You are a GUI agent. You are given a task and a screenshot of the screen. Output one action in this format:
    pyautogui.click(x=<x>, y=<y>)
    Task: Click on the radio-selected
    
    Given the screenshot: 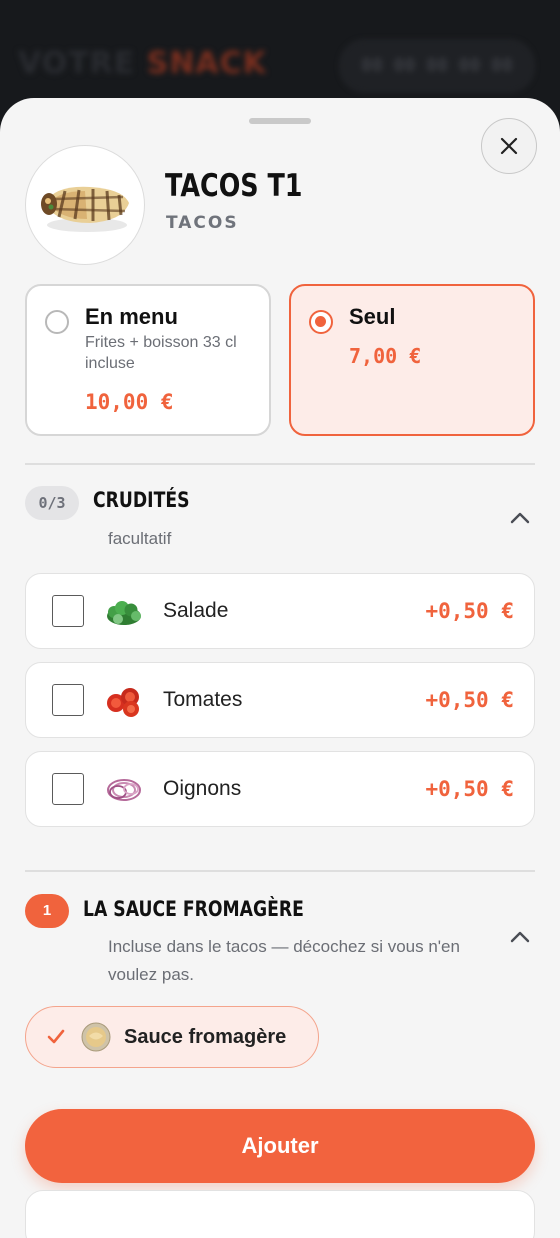 What is the action you would take?
    pyautogui.click(x=321, y=322)
    